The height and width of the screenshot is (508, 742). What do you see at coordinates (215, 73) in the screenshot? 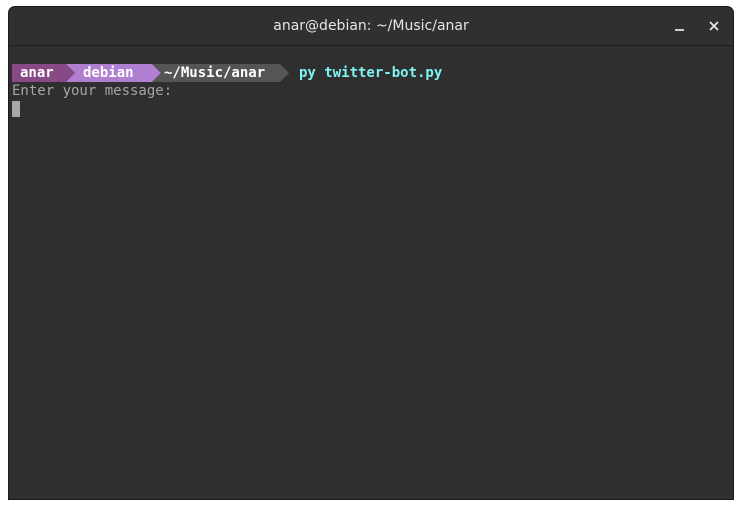
I see `prompt-path: ~/Music/anar` at bounding box center [215, 73].